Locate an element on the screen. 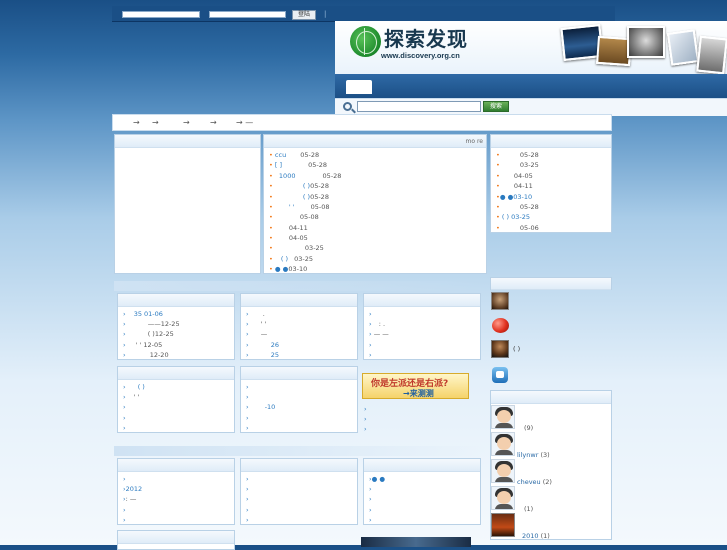 The height and width of the screenshot is (550, 727). user-entry: (9) is located at coordinates (528, 428).